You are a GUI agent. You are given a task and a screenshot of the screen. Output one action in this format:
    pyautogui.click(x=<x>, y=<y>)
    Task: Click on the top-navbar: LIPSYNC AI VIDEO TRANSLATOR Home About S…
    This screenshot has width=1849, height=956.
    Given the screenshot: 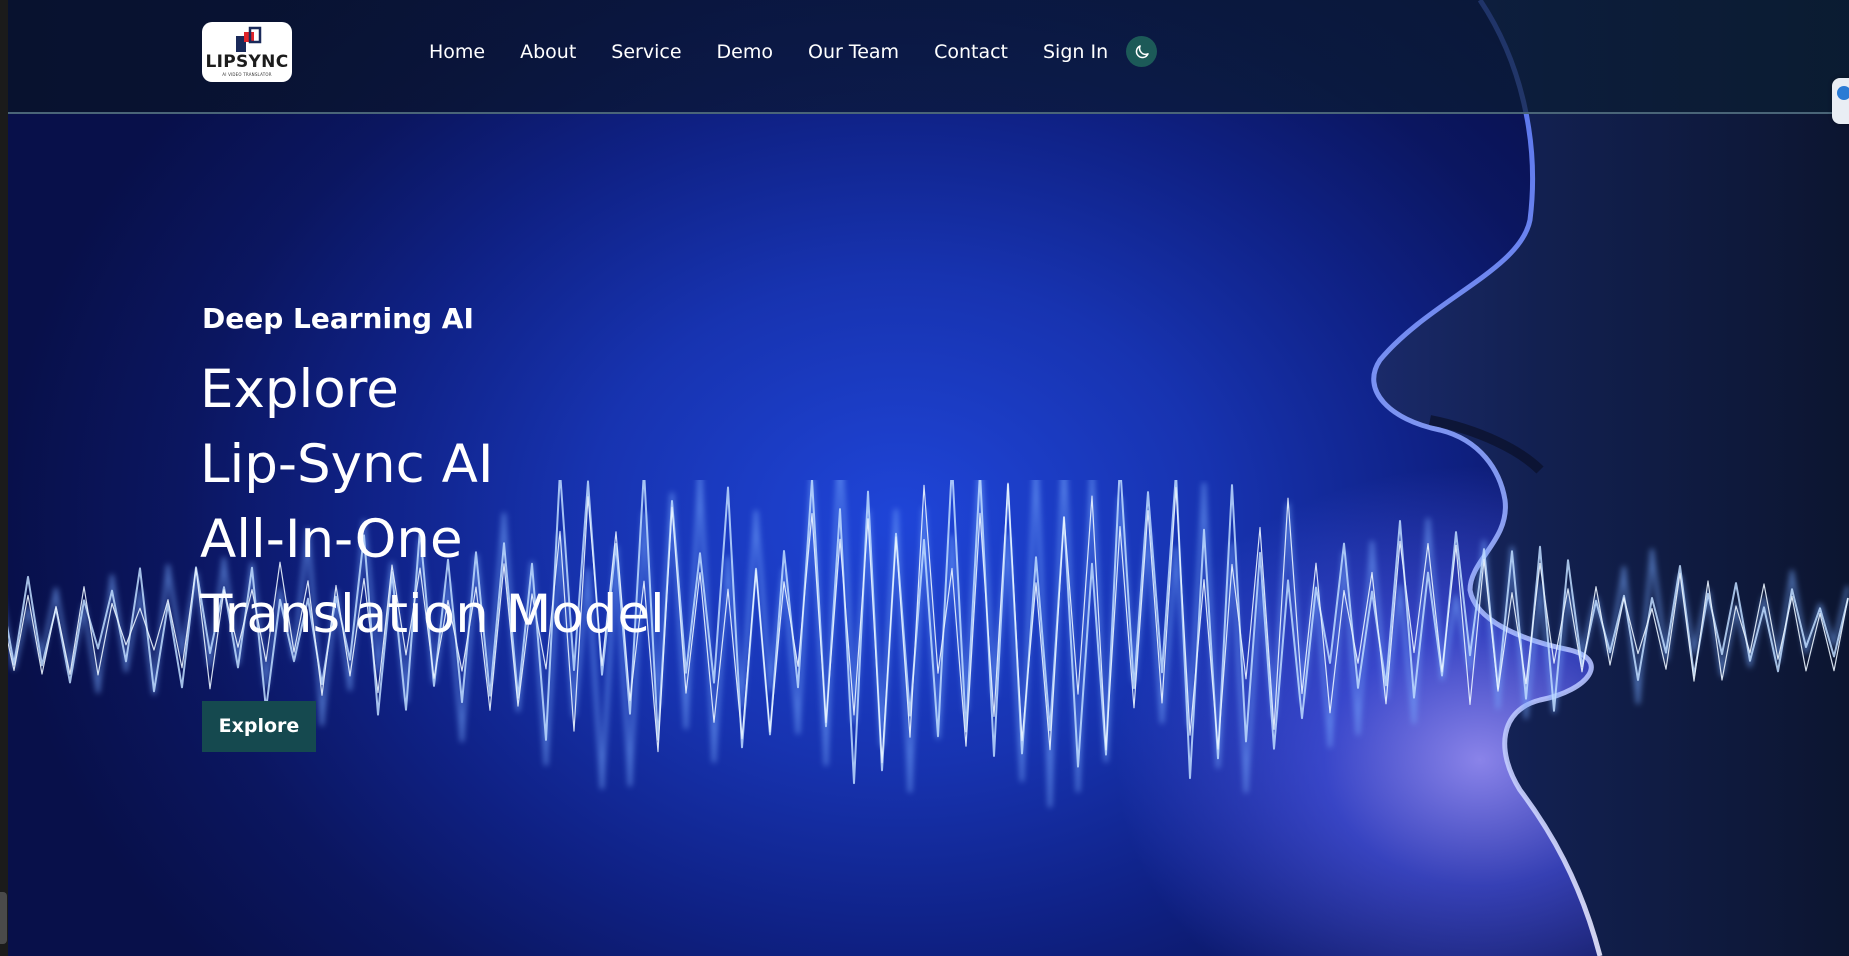 What is the action you would take?
    pyautogui.click(x=928, y=57)
    